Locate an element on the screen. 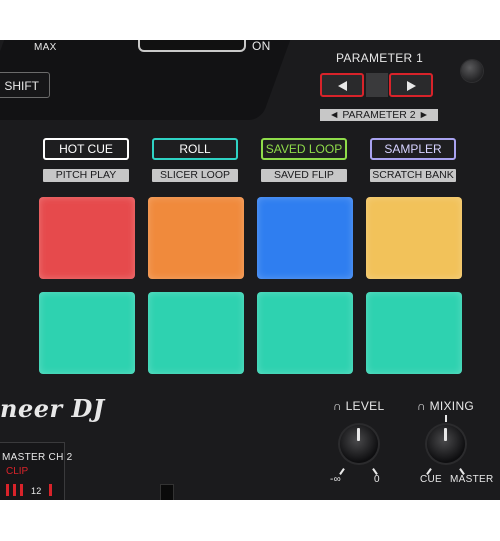 The width and height of the screenshot is (500, 541). pitch-play-label: PITCH PLAY is located at coordinates (86, 175).